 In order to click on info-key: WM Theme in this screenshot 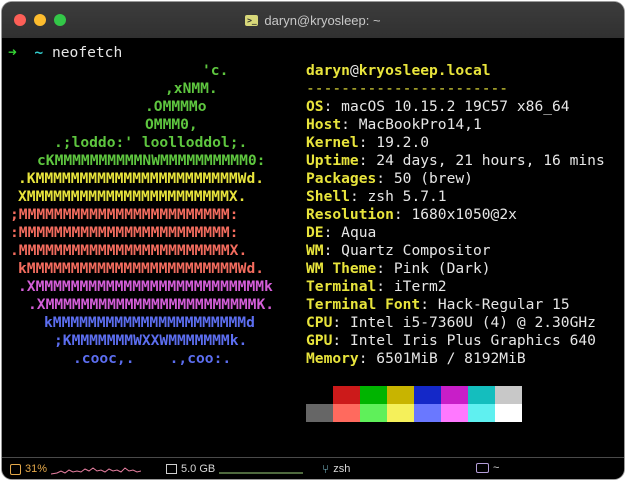, I will do `click(341, 268)`.